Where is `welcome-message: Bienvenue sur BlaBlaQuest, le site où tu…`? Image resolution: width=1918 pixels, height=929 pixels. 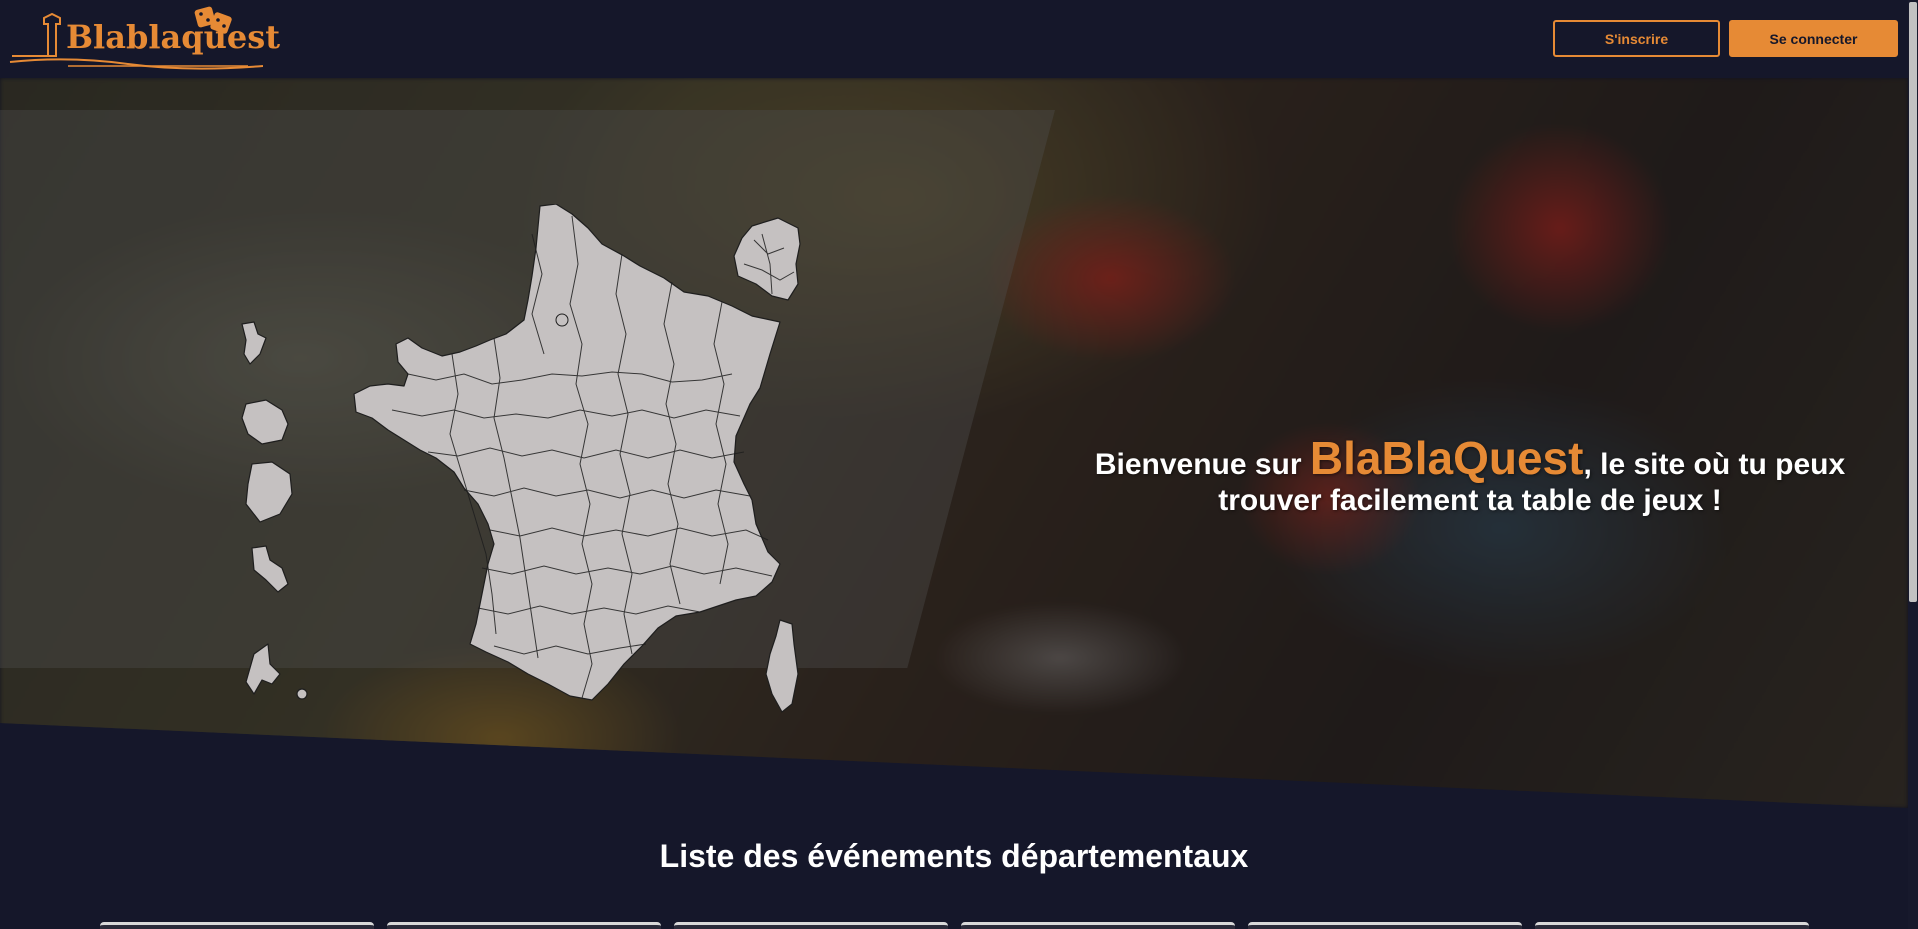 welcome-message: Bienvenue sur BlaBlaQuest, le site où tu… is located at coordinates (1470, 477).